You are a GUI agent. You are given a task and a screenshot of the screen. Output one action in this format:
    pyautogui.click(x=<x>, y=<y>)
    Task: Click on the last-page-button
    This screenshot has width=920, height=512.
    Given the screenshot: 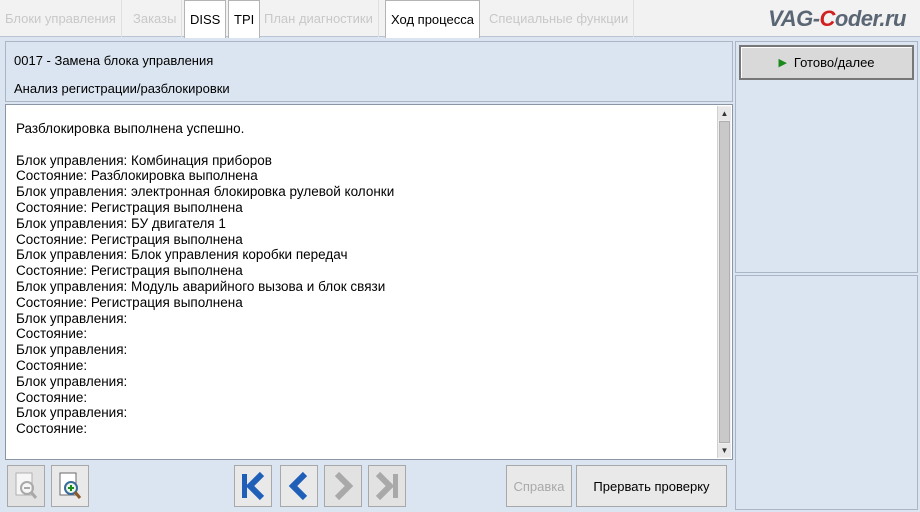 What is the action you would take?
    pyautogui.click(x=387, y=486)
    